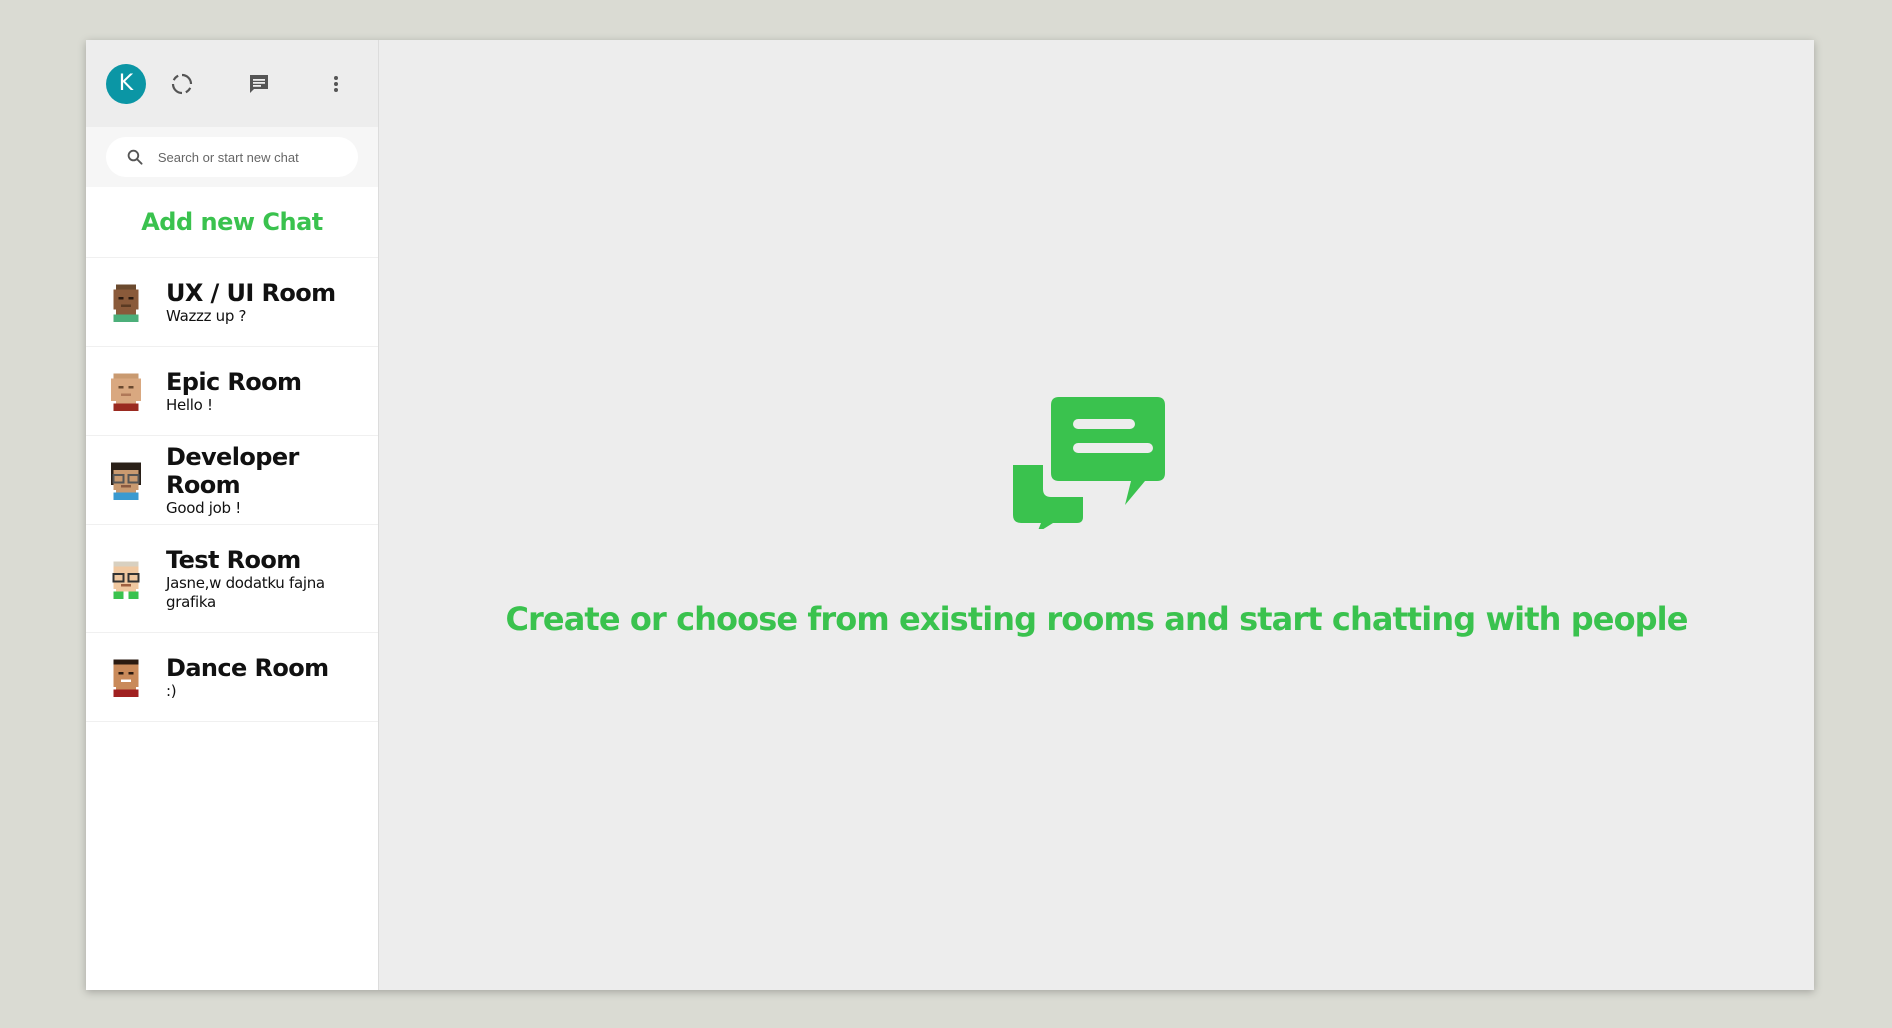 The width and height of the screenshot is (1892, 1028). I want to click on room-name: Test Room, so click(233, 559).